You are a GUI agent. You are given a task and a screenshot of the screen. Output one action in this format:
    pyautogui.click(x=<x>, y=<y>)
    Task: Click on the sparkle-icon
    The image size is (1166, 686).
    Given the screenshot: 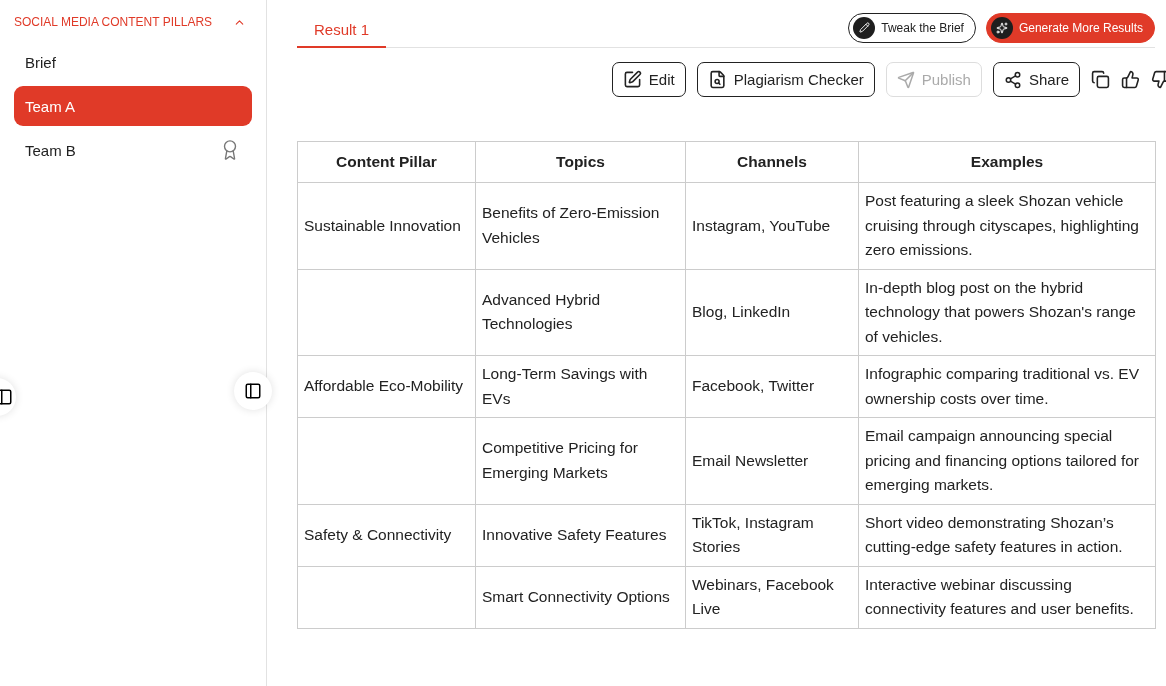 What is the action you would take?
    pyautogui.click(x=1001, y=27)
    